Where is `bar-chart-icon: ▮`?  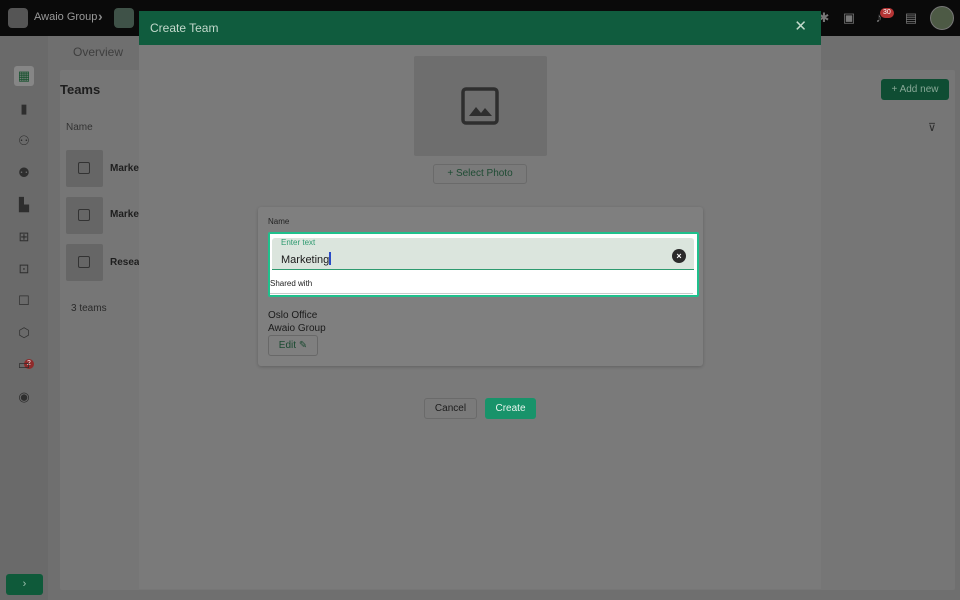 bar-chart-icon: ▮ is located at coordinates (24, 109).